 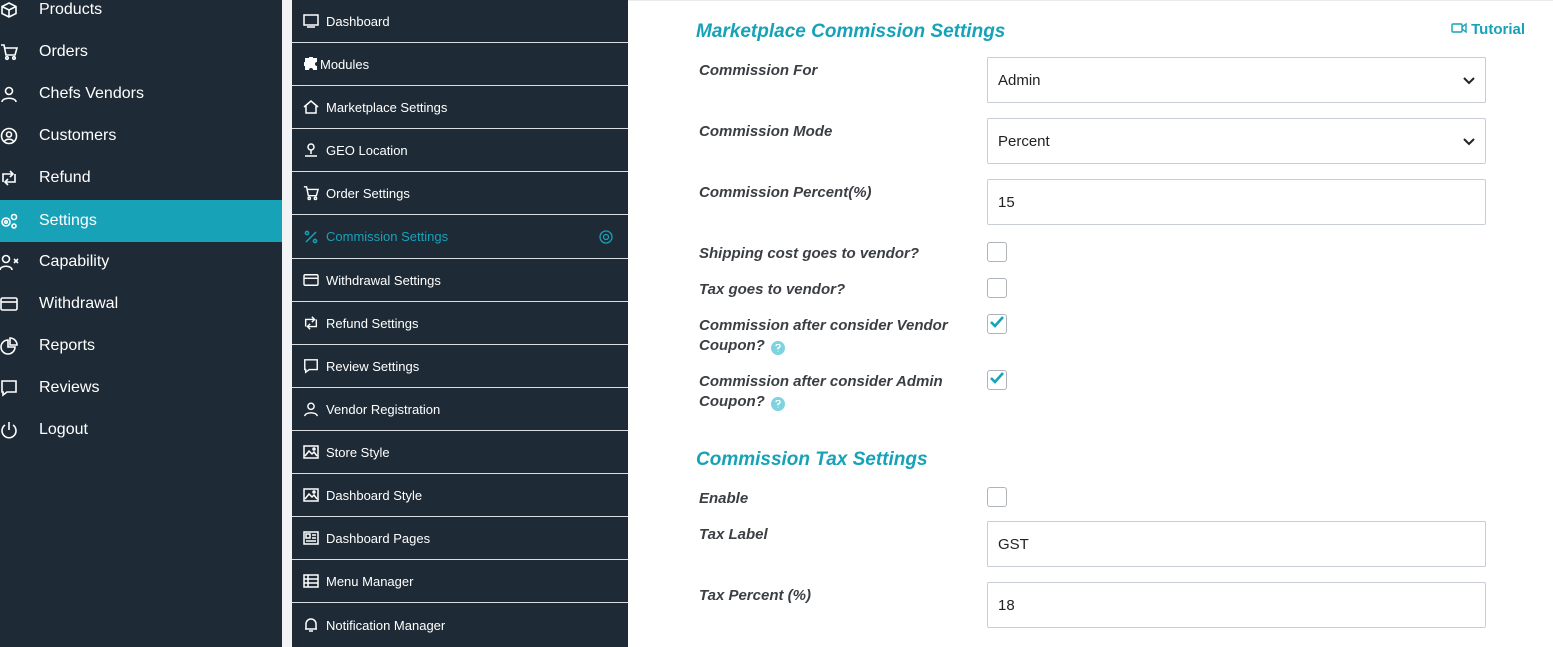 What do you see at coordinates (141, 94) in the screenshot?
I see `nav-item-chefs-vendors: Chefs Vendors` at bounding box center [141, 94].